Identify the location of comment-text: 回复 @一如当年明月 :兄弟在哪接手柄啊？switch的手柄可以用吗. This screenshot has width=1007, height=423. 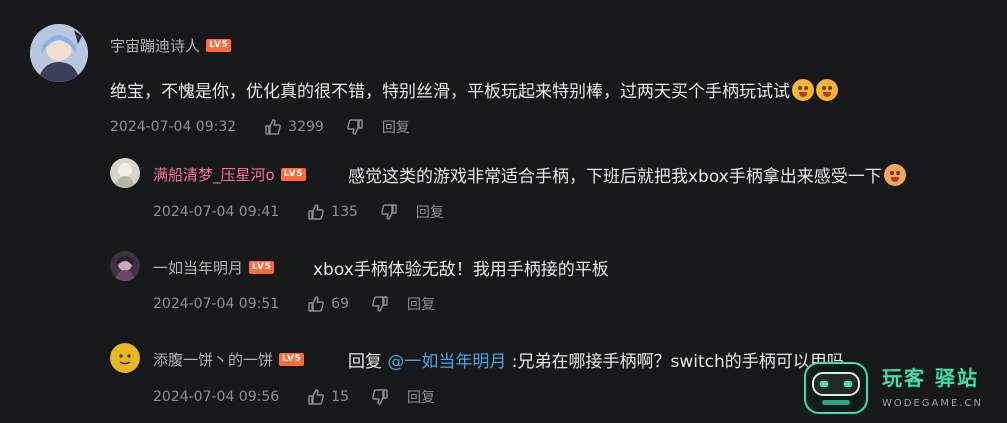
(596, 359).